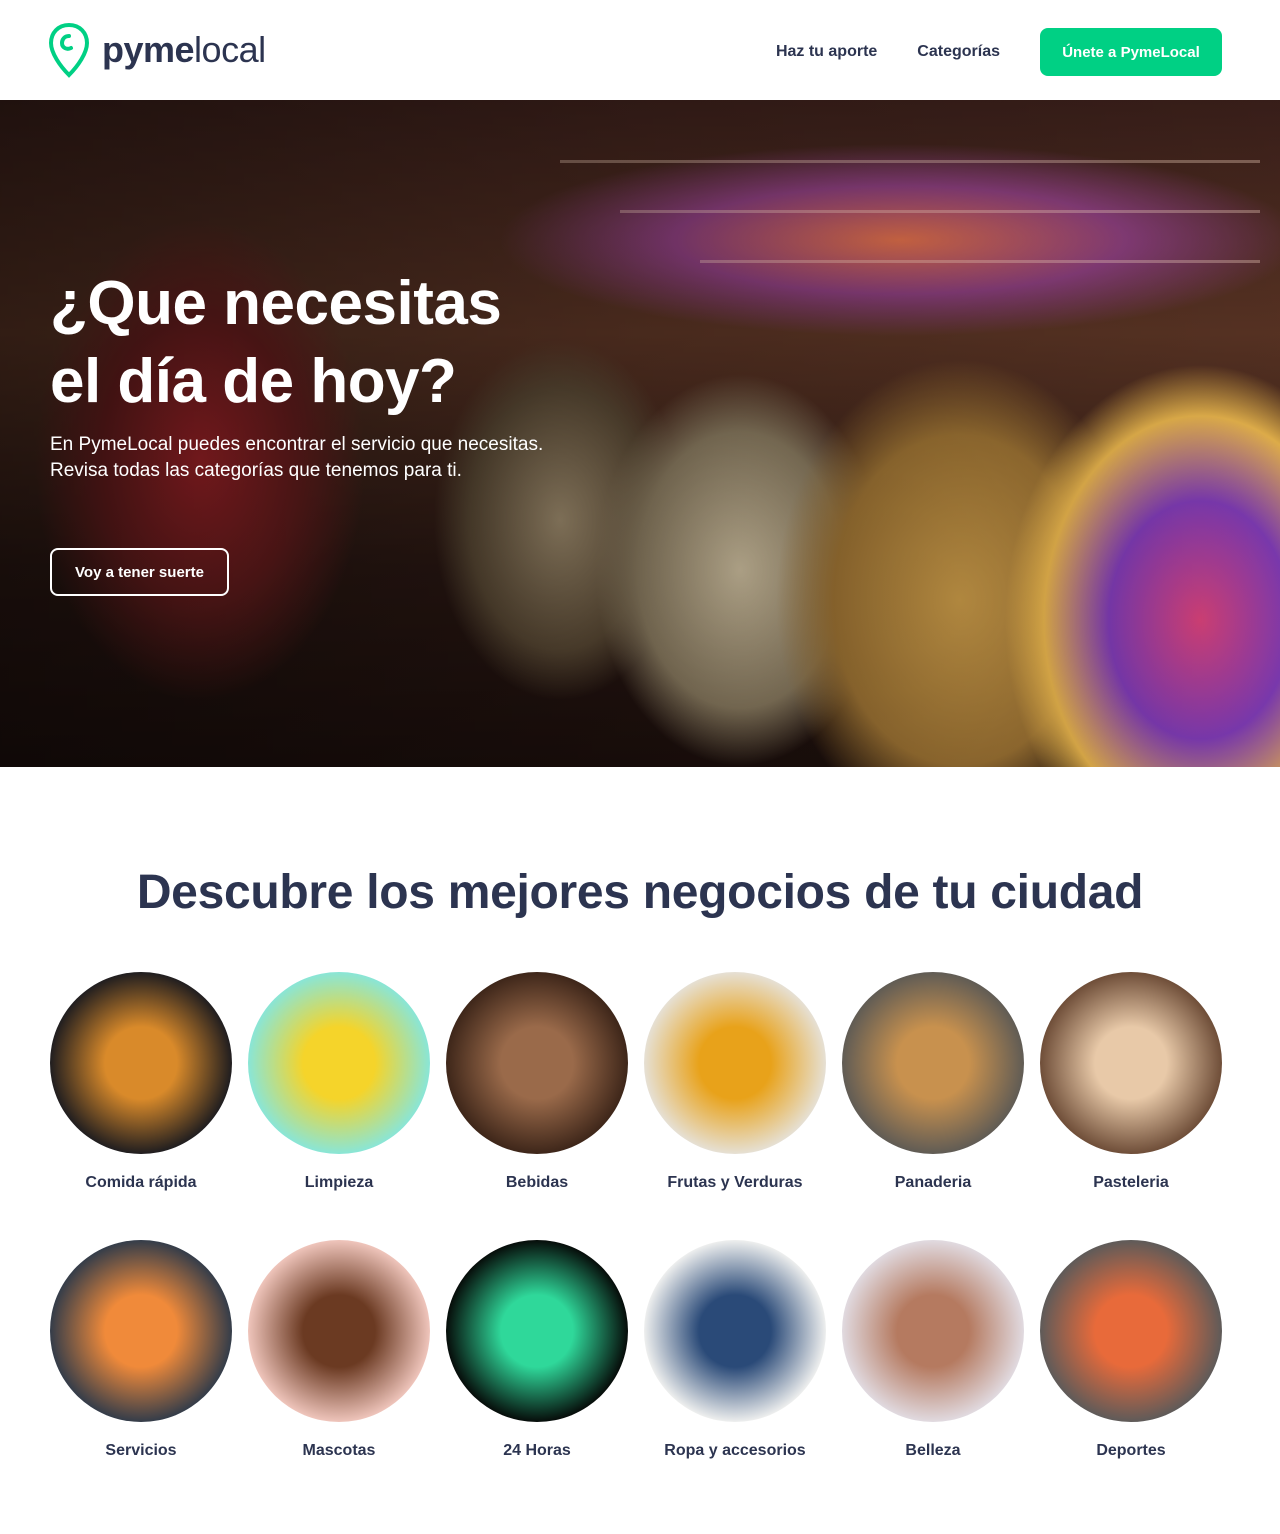 This screenshot has height=1534, width=1280. Describe the element at coordinates (1131, 1063) in the screenshot. I see `cake-photo` at that location.